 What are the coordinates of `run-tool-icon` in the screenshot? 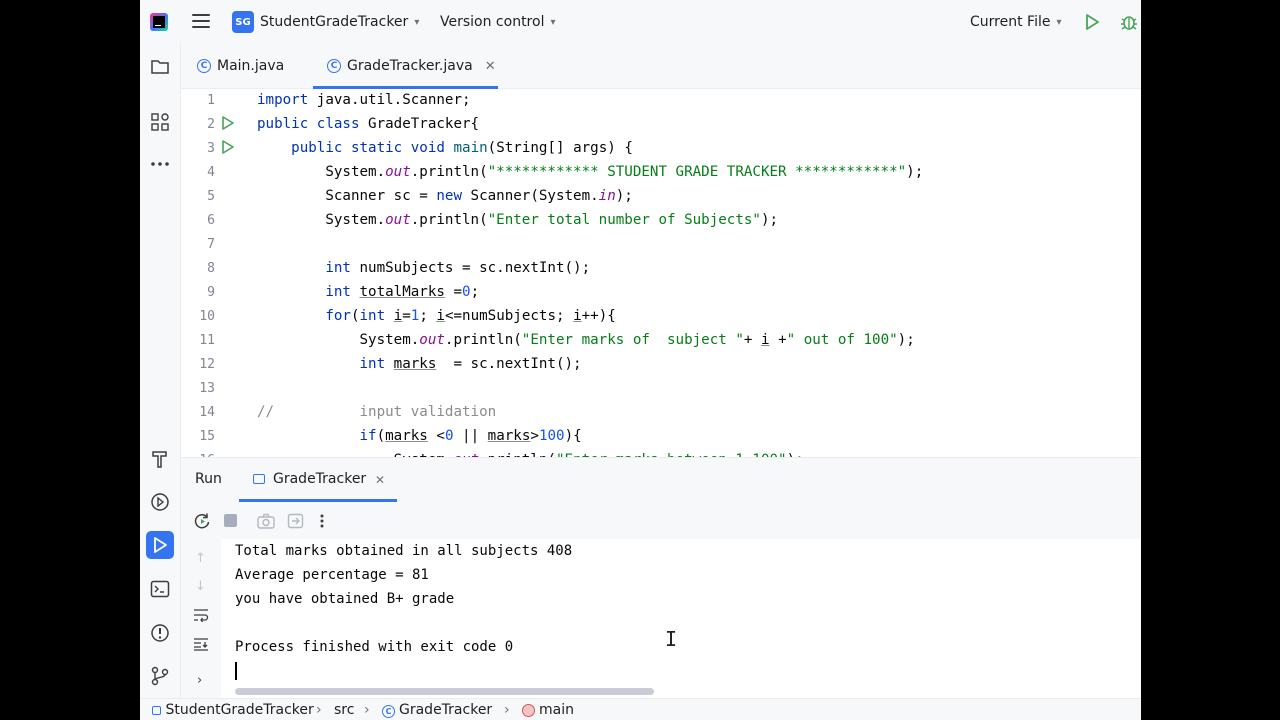 It's located at (160, 545).